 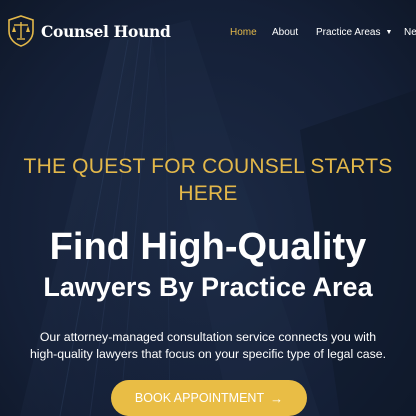 What do you see at coordinates (106, 31) in the screenshot?
I see `brand-name: Counsel Hound` at bounding box center [106, 31].